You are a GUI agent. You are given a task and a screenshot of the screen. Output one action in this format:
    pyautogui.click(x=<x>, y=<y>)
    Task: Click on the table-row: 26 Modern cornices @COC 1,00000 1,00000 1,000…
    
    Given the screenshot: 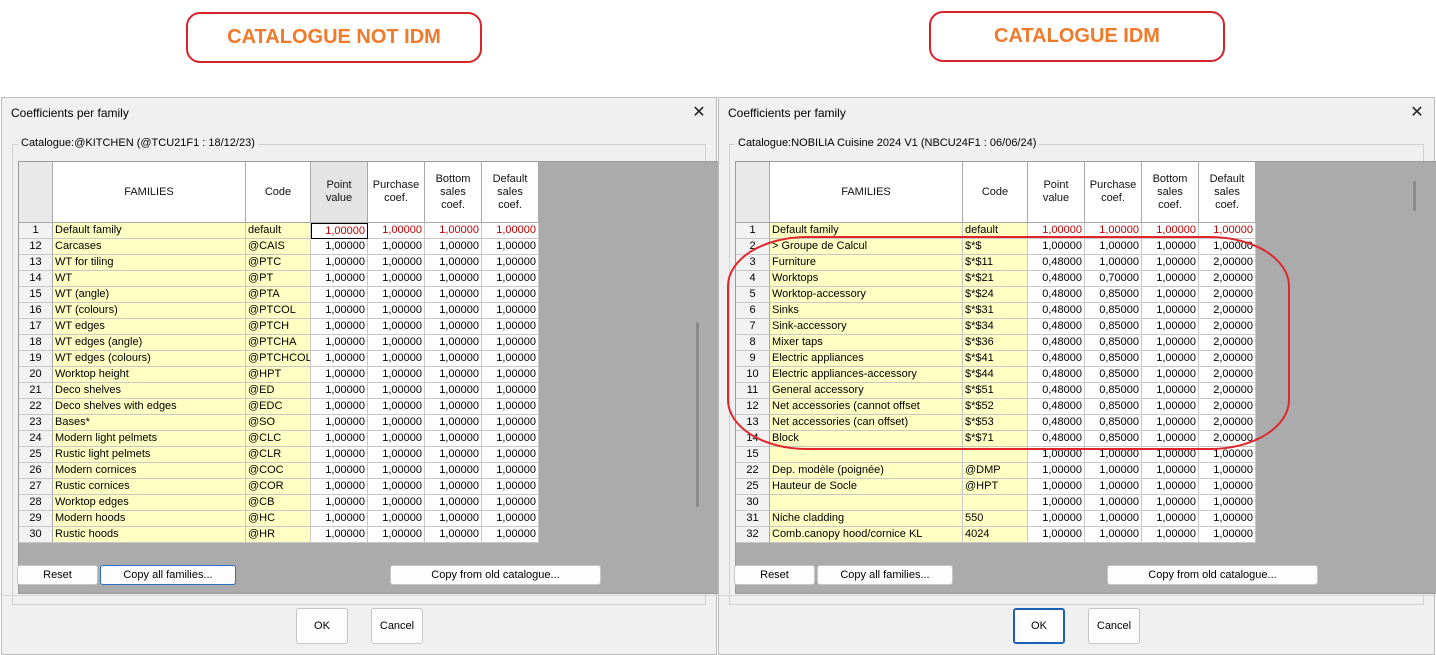 What is the action you would take?
    pyautogui.click(x=279, y=471)
    